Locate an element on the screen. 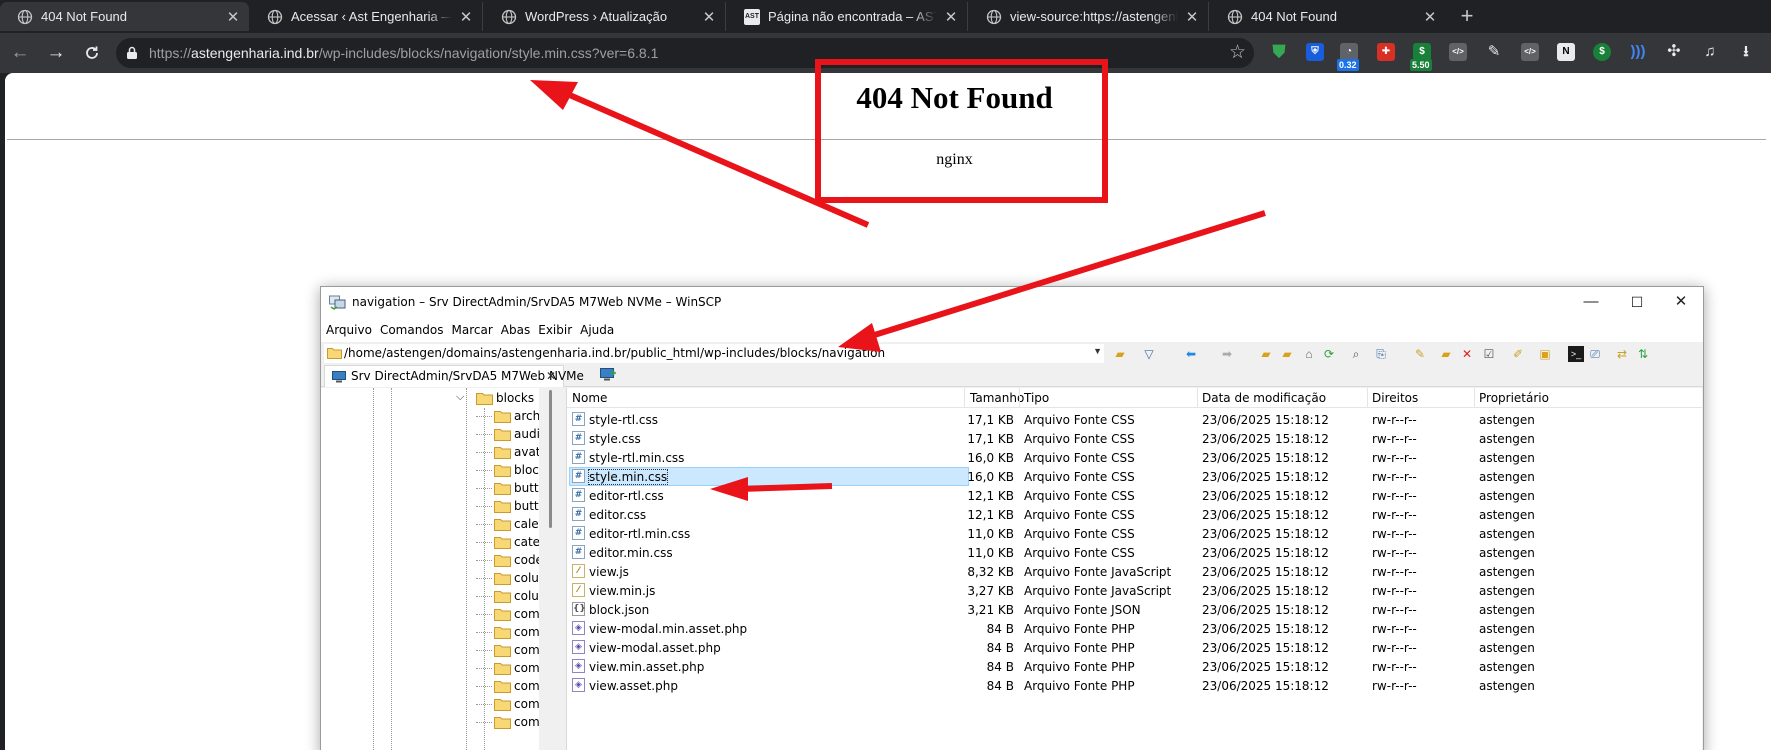 The width and height of the screenshot is (1771, 750). puzzle-icon: ✣ is located at coordinates (1674, 52).